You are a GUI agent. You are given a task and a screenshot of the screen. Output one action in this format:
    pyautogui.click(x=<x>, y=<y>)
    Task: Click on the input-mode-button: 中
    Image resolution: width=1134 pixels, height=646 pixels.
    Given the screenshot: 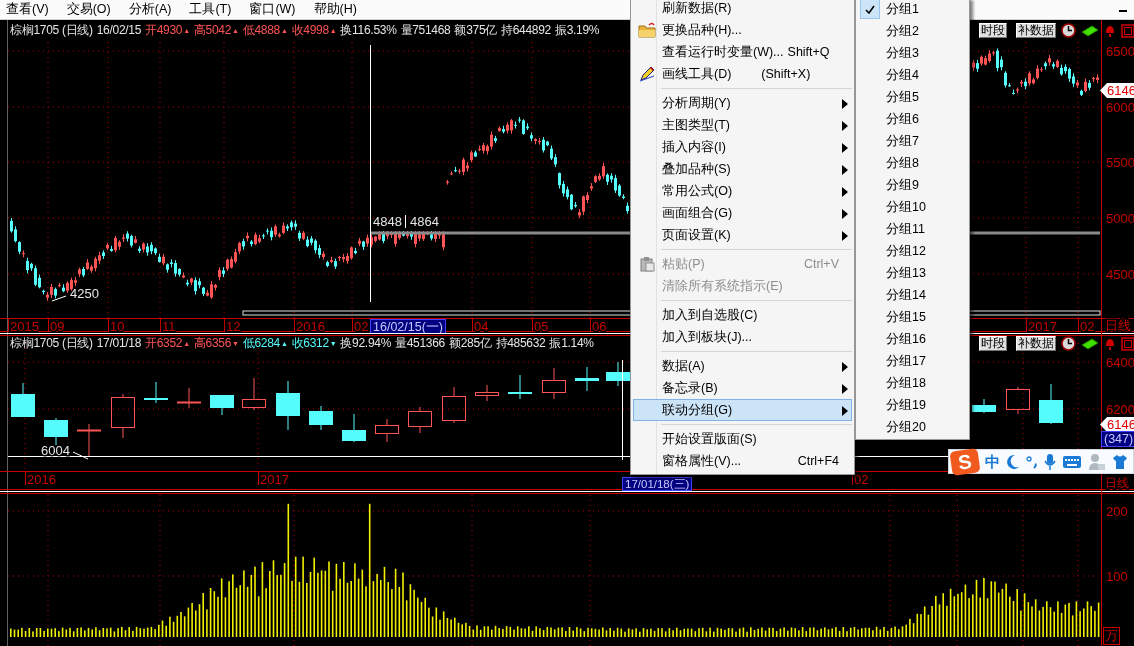 What is the action you would take?
    pyautogui.click(x=992, y=461)
    